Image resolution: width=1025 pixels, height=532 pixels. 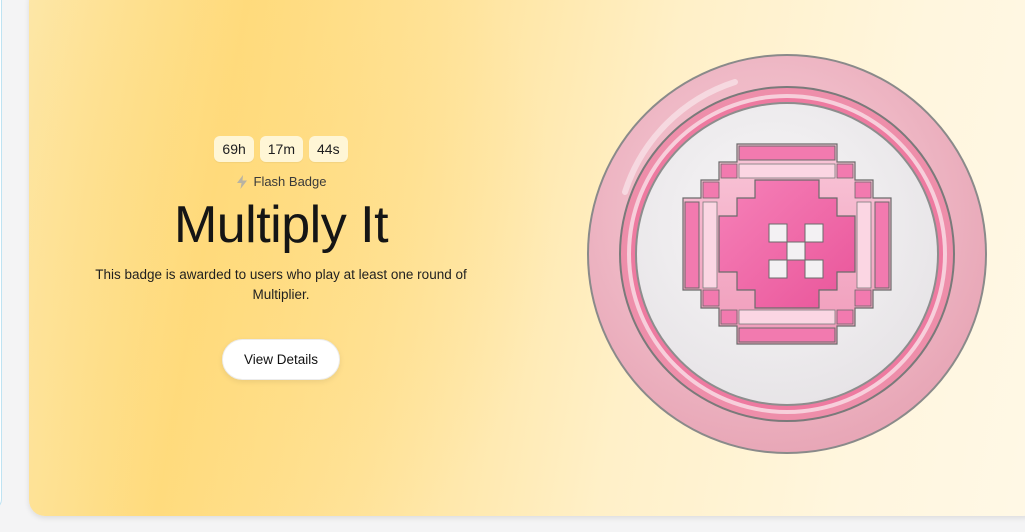 What do you see at coordinates (281, 225) in the screenshot?
I see `badge-title: Multiply It` at bounding box center [281, 225].